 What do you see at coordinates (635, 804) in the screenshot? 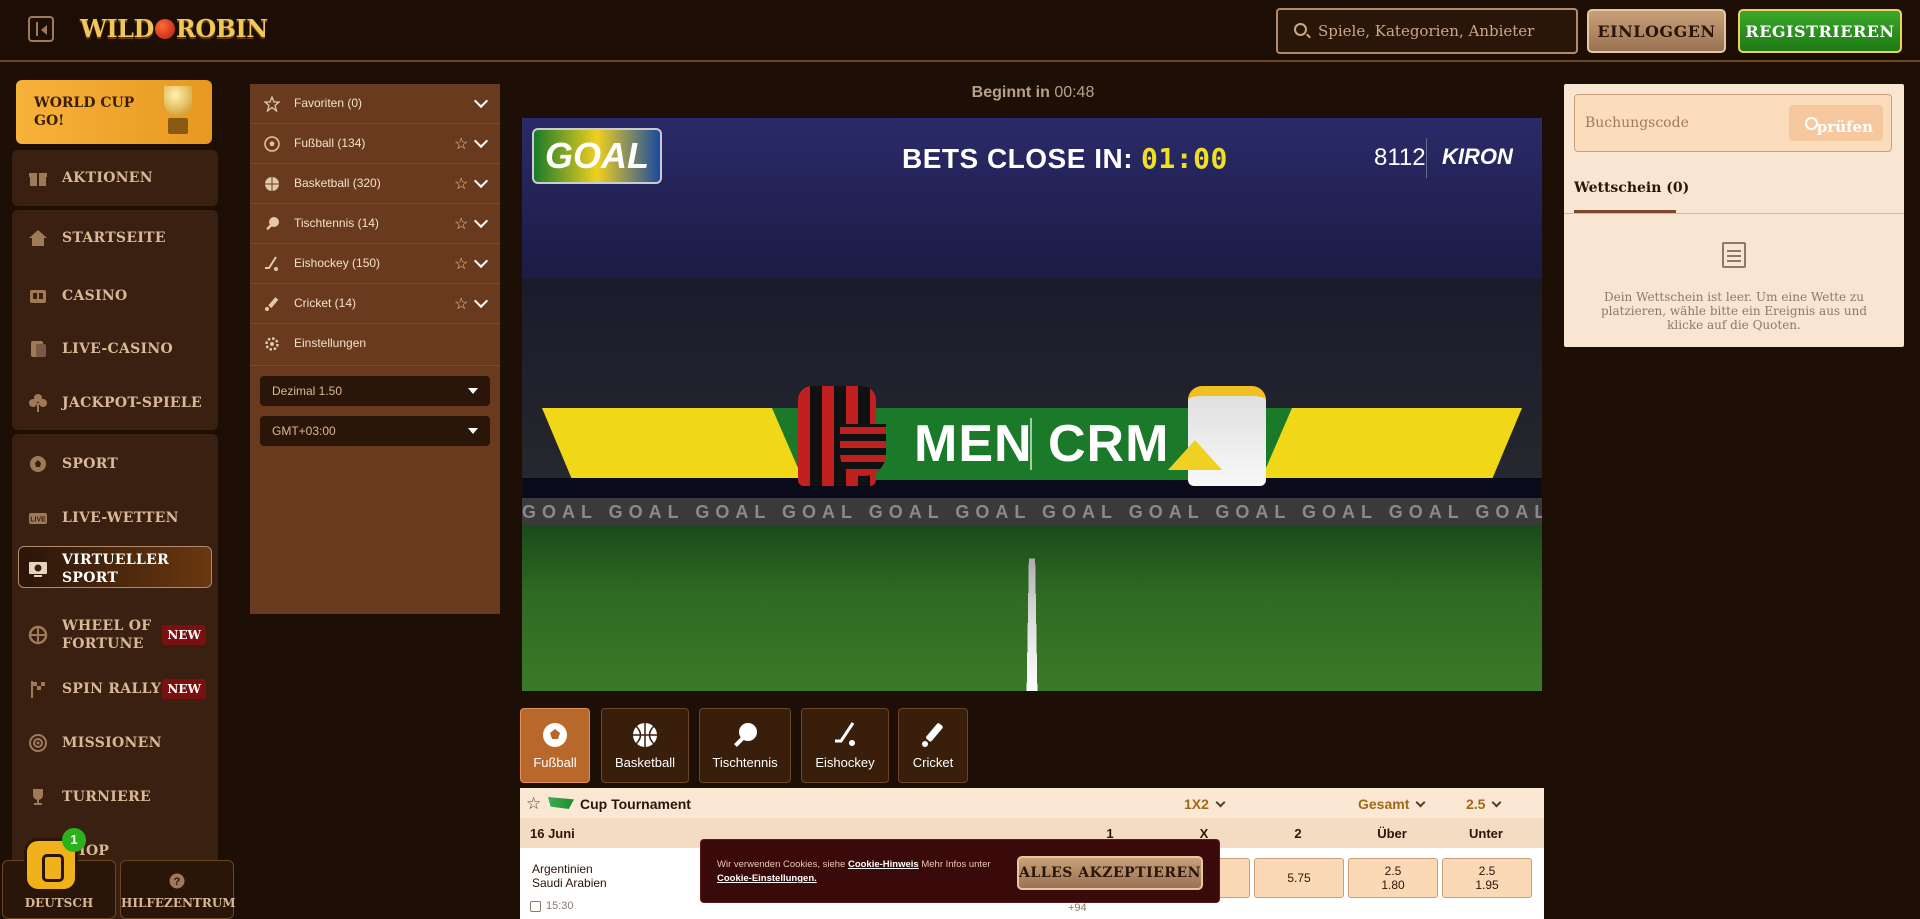
I see `tournament-title: Cup Tournament` at bounding box center [635, 804].